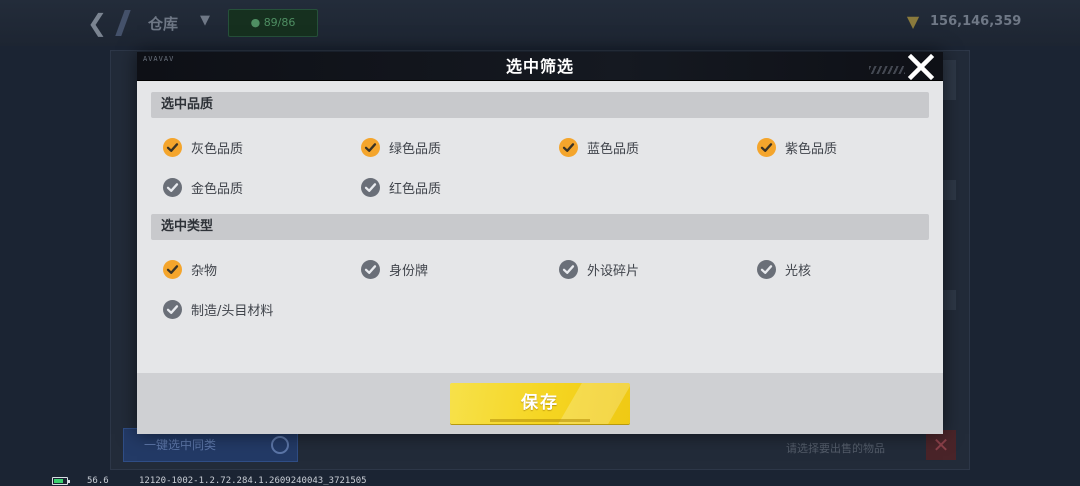  I want to click on checkbox-quality: 红色品质, so click(401, 187).